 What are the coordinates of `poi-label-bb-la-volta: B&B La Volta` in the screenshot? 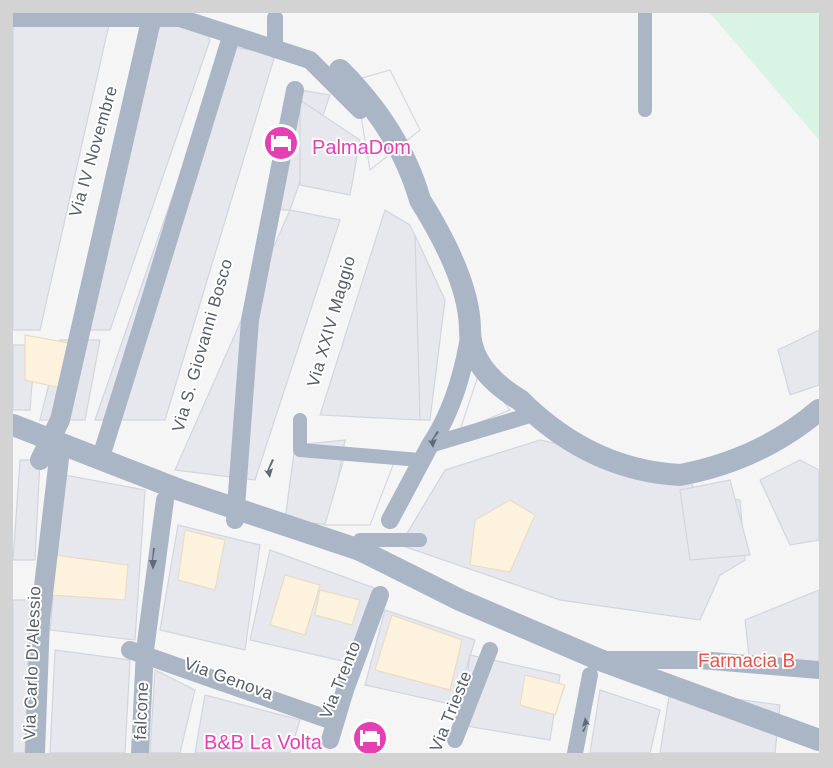 It's located at (263, 742).